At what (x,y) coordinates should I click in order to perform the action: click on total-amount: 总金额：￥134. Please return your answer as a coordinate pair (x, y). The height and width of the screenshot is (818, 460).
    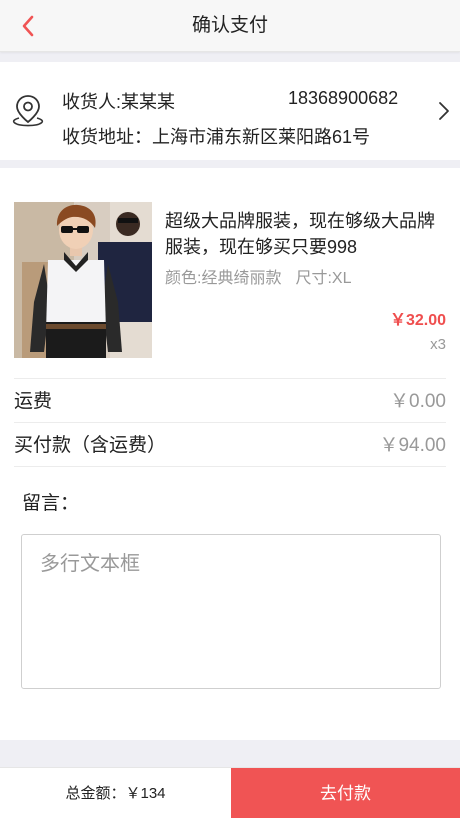
    Looking at the image, I should click on (115, 793).